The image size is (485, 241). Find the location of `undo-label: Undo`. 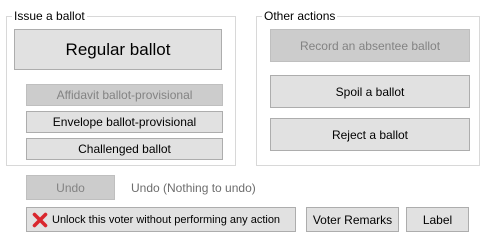

undo-label: Undo is located at coordinates (70, 187).